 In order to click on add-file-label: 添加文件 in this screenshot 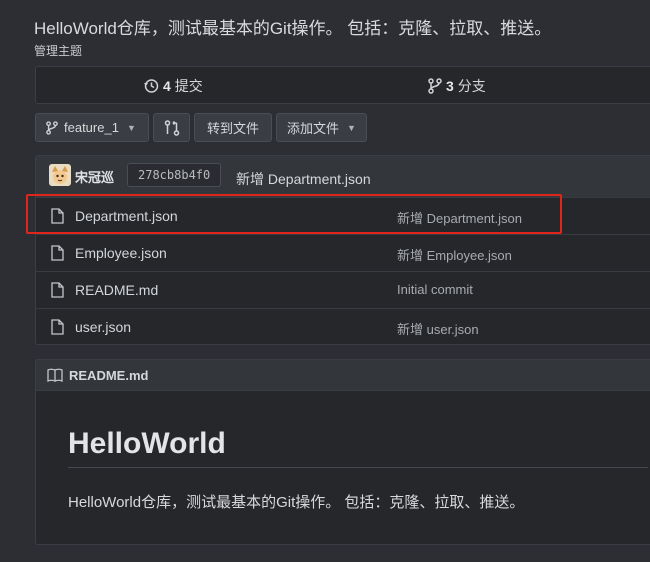, I will do `click(313, 128)`.